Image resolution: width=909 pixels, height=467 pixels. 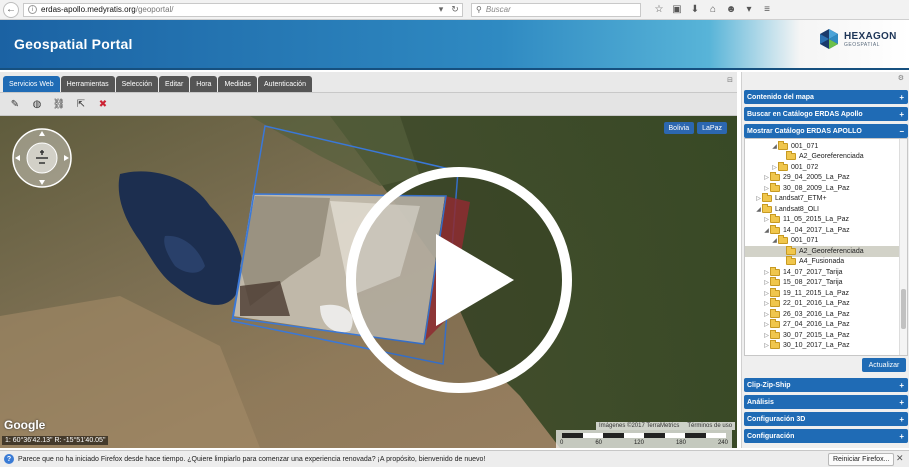 I want to click on back-arrow-icon: ←, so click(x=11, y=9).